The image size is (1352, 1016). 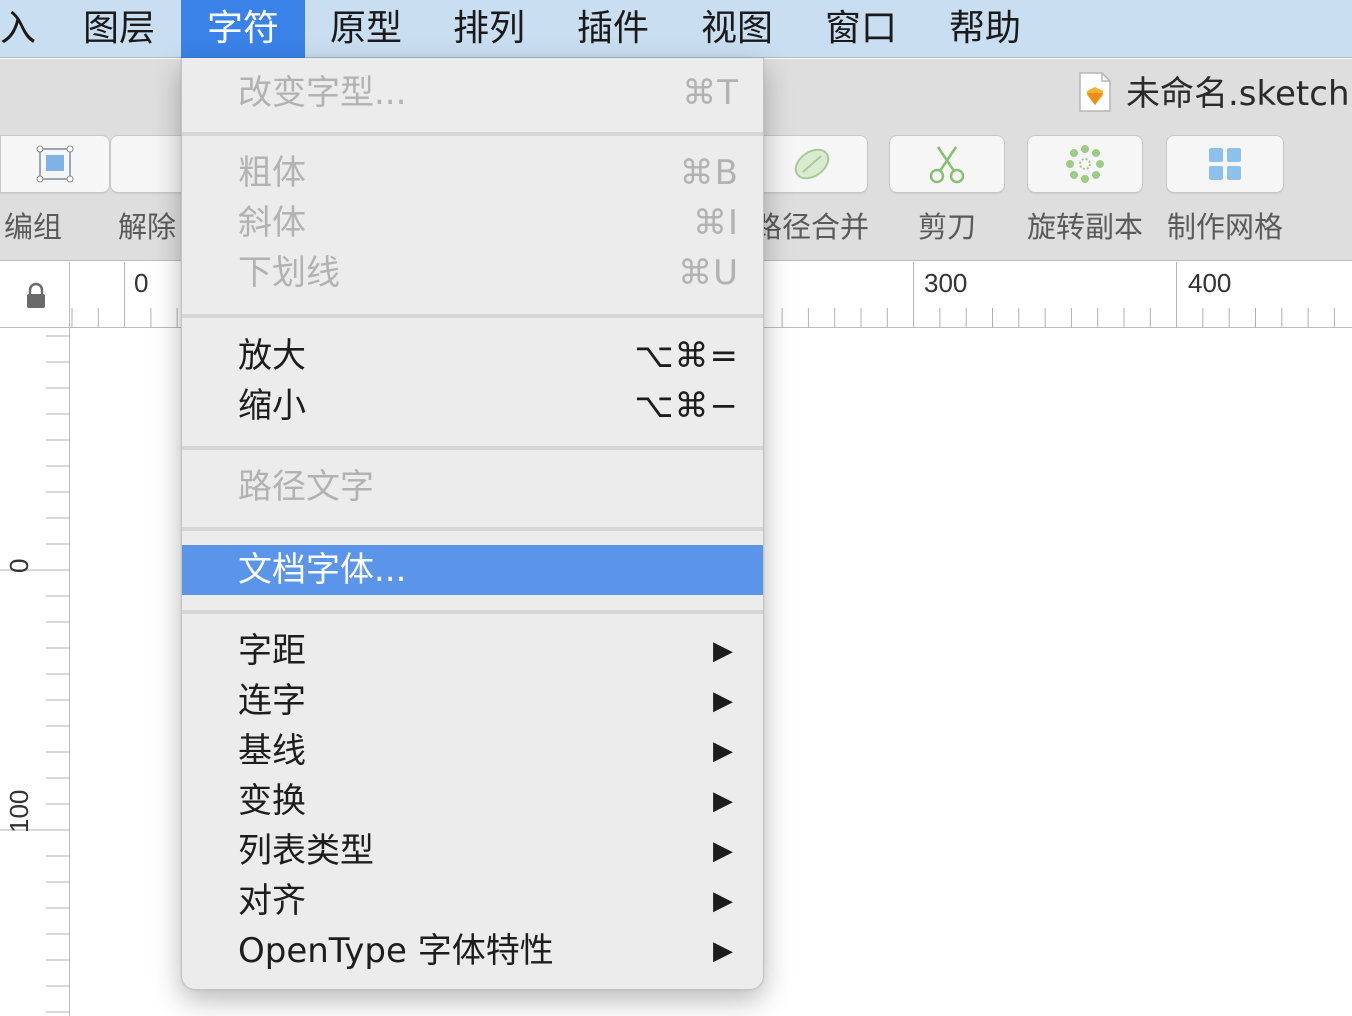 What do you see at coordinates (272, 751) in the screenshot?
I see `baseline-label: 基线` at bounding box center [272, 751].